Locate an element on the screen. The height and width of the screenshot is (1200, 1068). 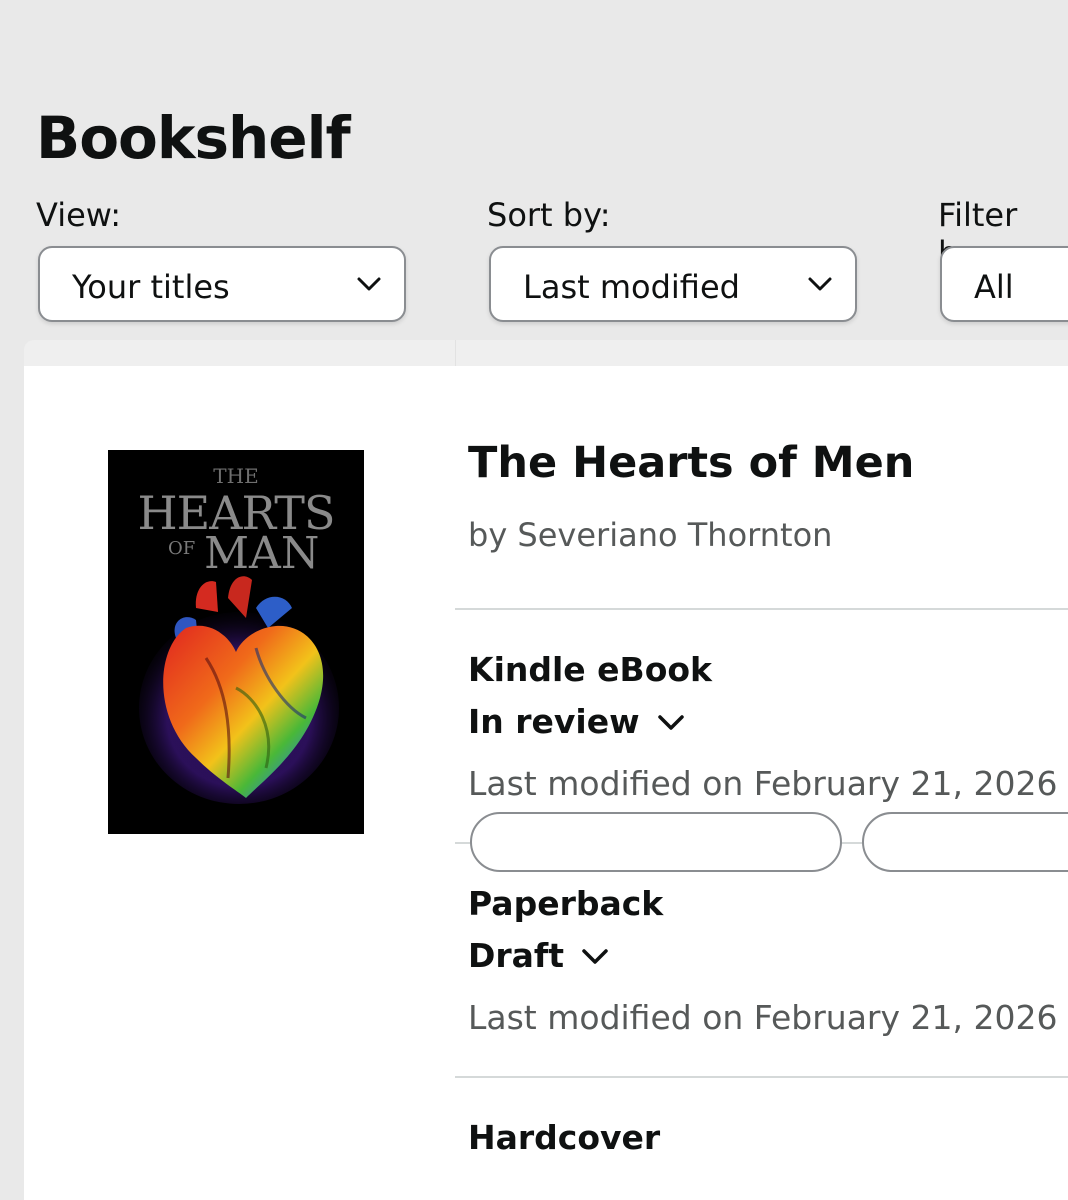
format-name-paperback: Paperback is located at coordinates (566, 903).